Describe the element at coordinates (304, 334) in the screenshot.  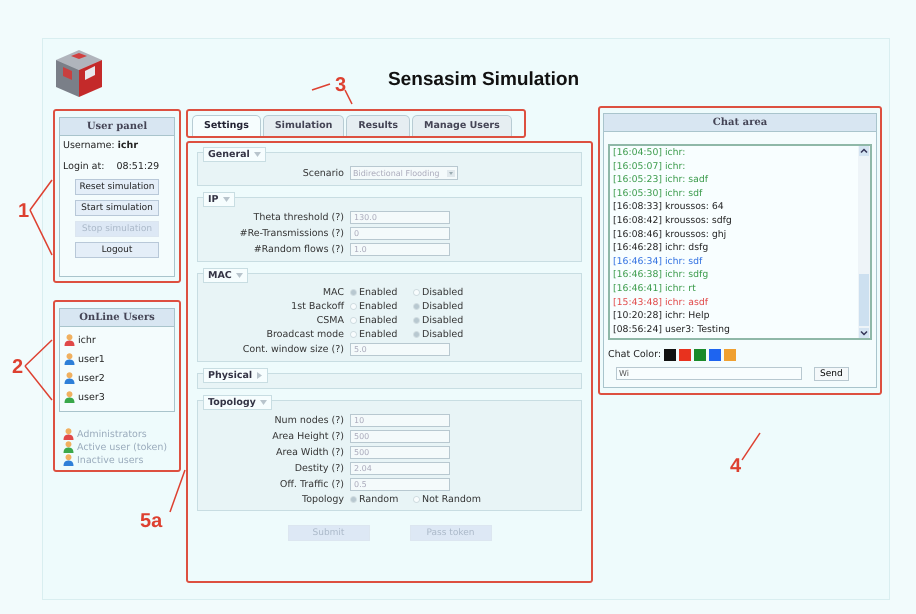
I see `field-label: Broadcast mode` at that location.